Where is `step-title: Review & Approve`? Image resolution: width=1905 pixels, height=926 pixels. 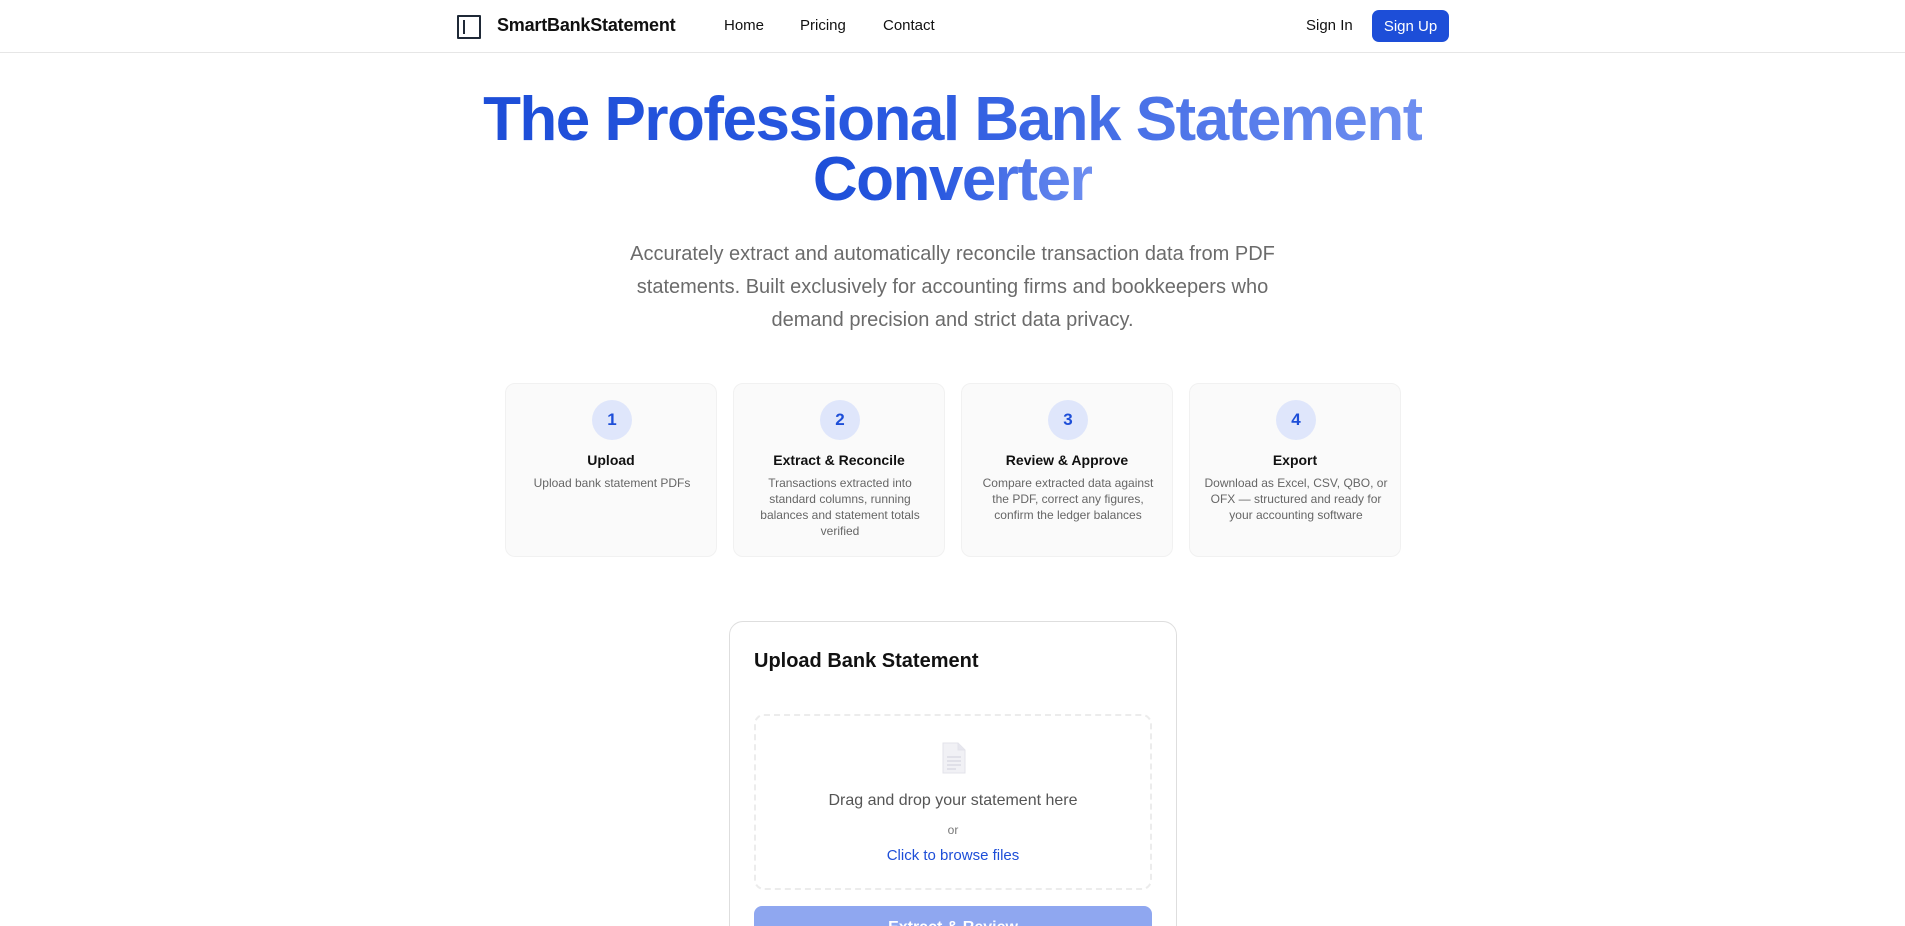
step-title: Review & Approve is located at coordinates (1067, 460).